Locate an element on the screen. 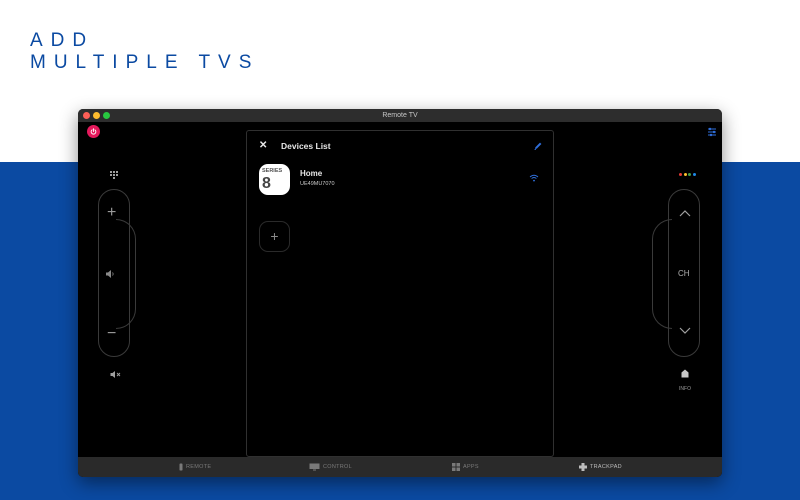 The height and width of the screenshot is (500, 800). series-logo-word: SERIES is located at coordinates (272, 171).